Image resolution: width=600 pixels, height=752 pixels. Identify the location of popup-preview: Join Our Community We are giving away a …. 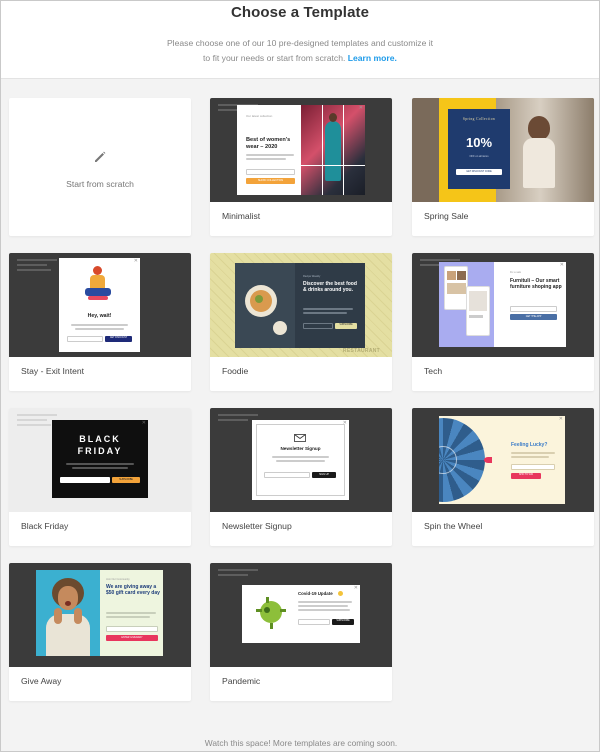
(99, 613).